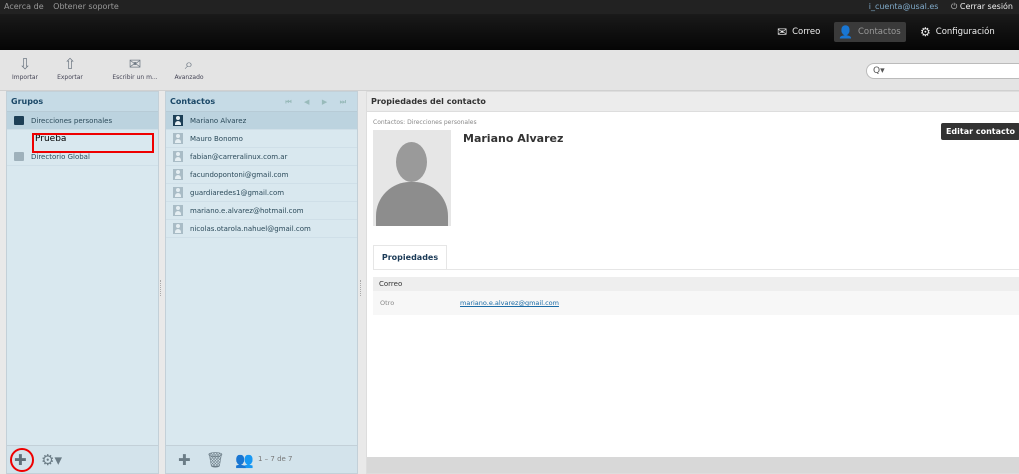  What do you see at coordinates (82, 459) in the screenshot?
I see `groups-footer: ✚ ⚙▾` at bounding box center [82, 459].